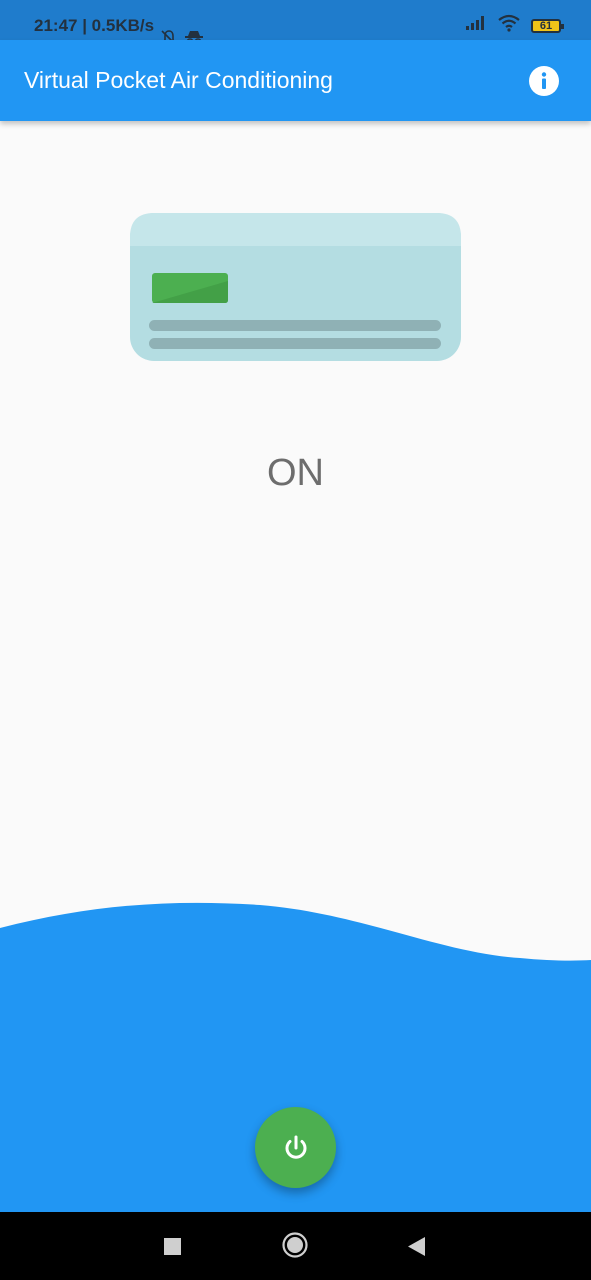  Describe the element at coordinates (178, 80) in the screenshot. I see `app-title: Virtual Pocket Air Conditioning` at that location.